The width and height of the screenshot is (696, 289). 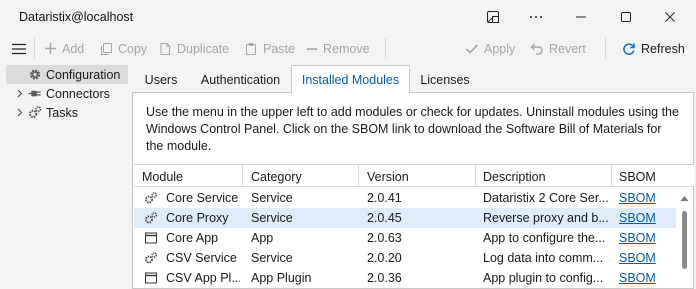 I want to click on column-header-version: Version, so click(x=388, y=177).